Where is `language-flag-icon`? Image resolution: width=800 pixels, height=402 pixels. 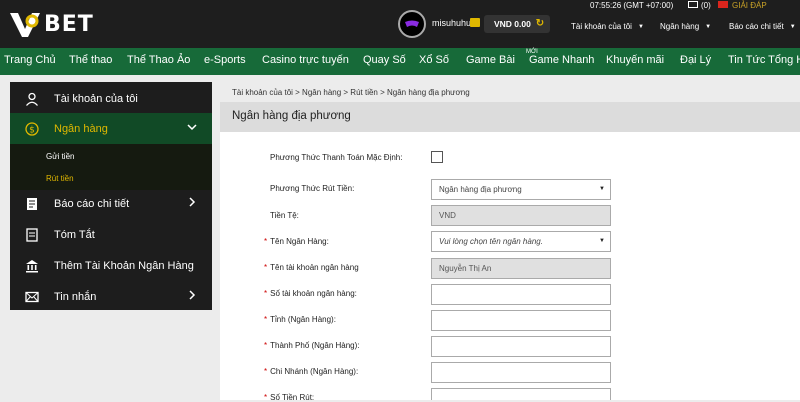 language-flag-icon is located at coordinates (723, 4).